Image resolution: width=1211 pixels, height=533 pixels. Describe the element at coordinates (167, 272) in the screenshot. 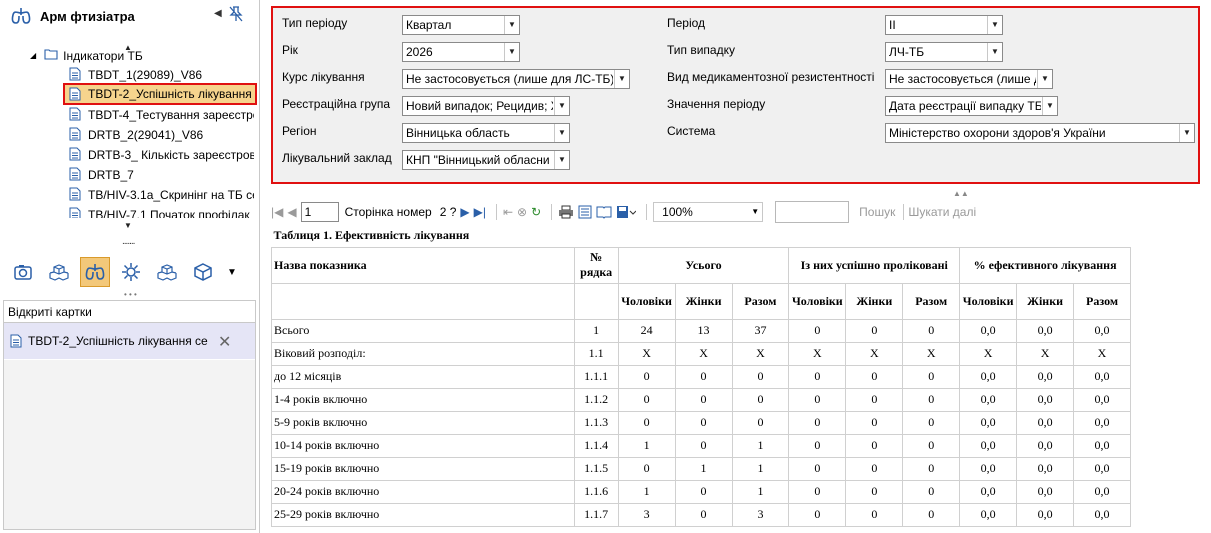

I see `cubes-stack-icon` at that location.